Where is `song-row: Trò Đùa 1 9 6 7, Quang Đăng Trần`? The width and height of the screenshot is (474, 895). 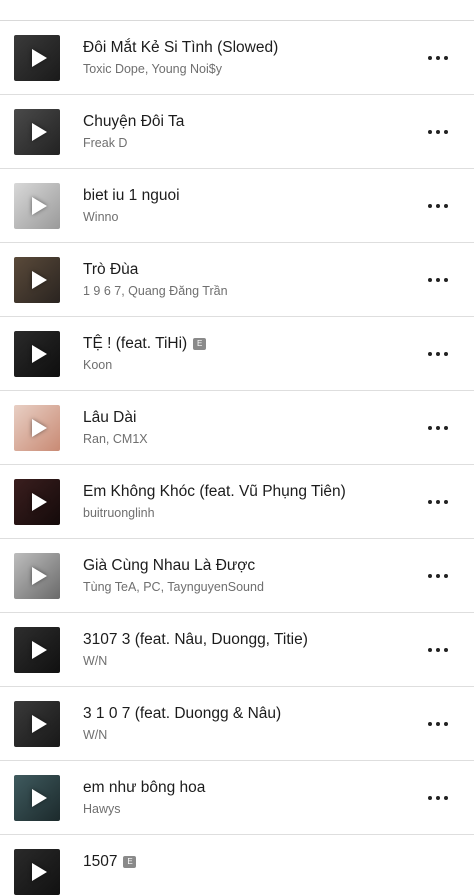
song-row: Trò Đùa 1 9 6 7, Quang Đăng Trần is located at coordinates (237, 280).